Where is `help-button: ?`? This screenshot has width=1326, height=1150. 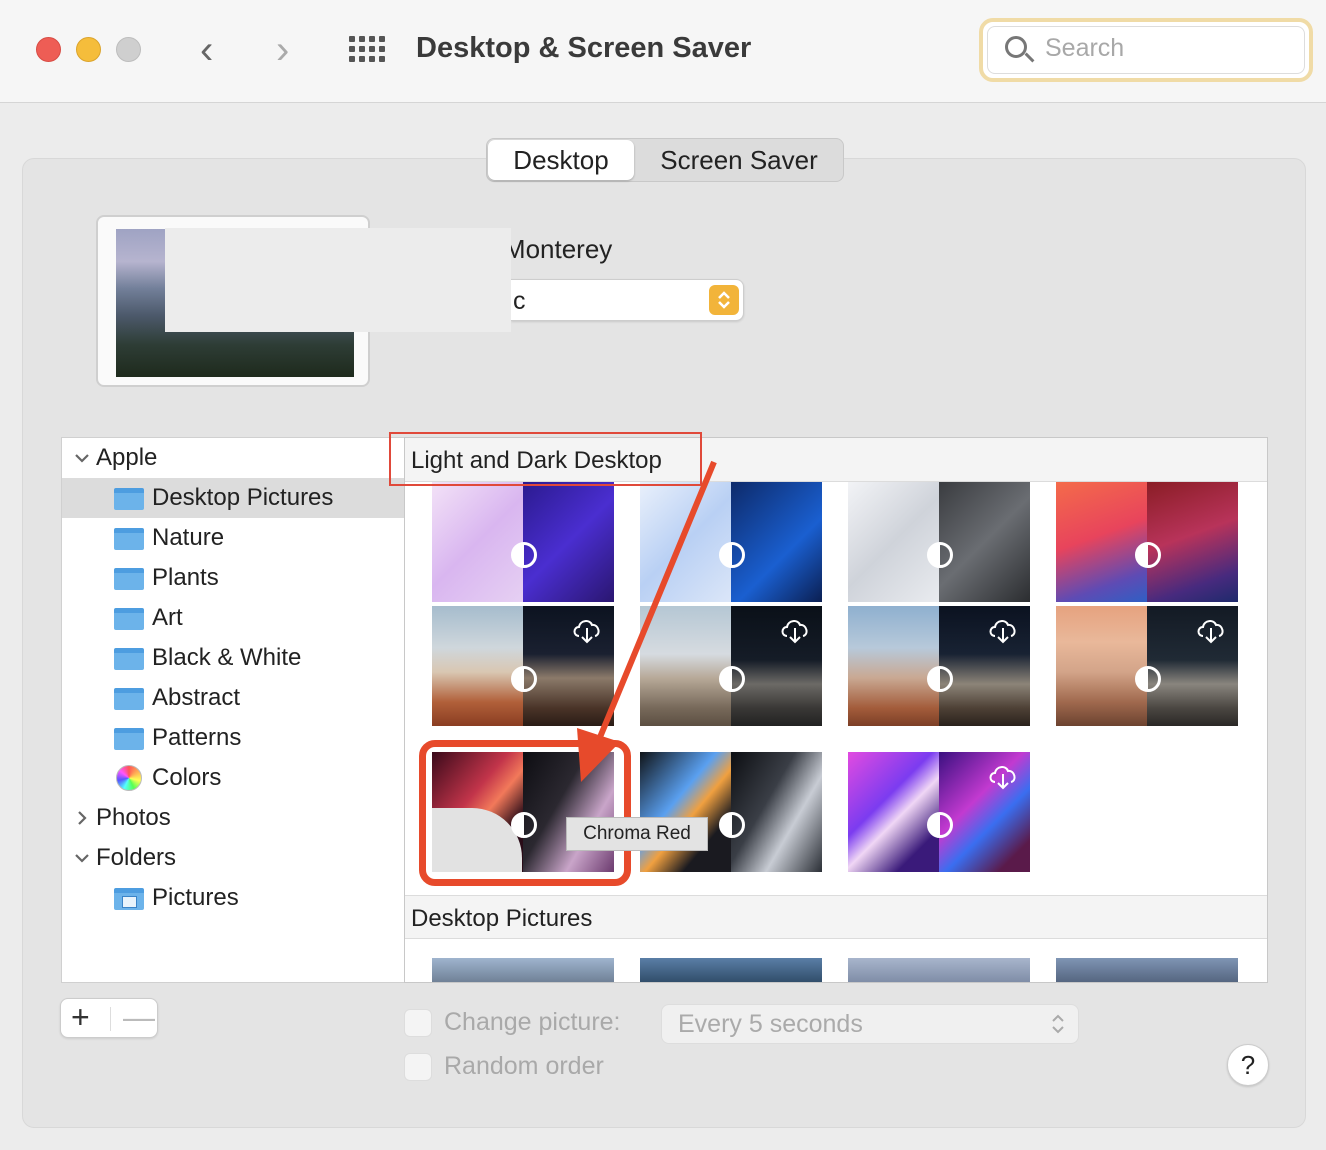 help-button: ? is located at coordinates (1248, 1065).